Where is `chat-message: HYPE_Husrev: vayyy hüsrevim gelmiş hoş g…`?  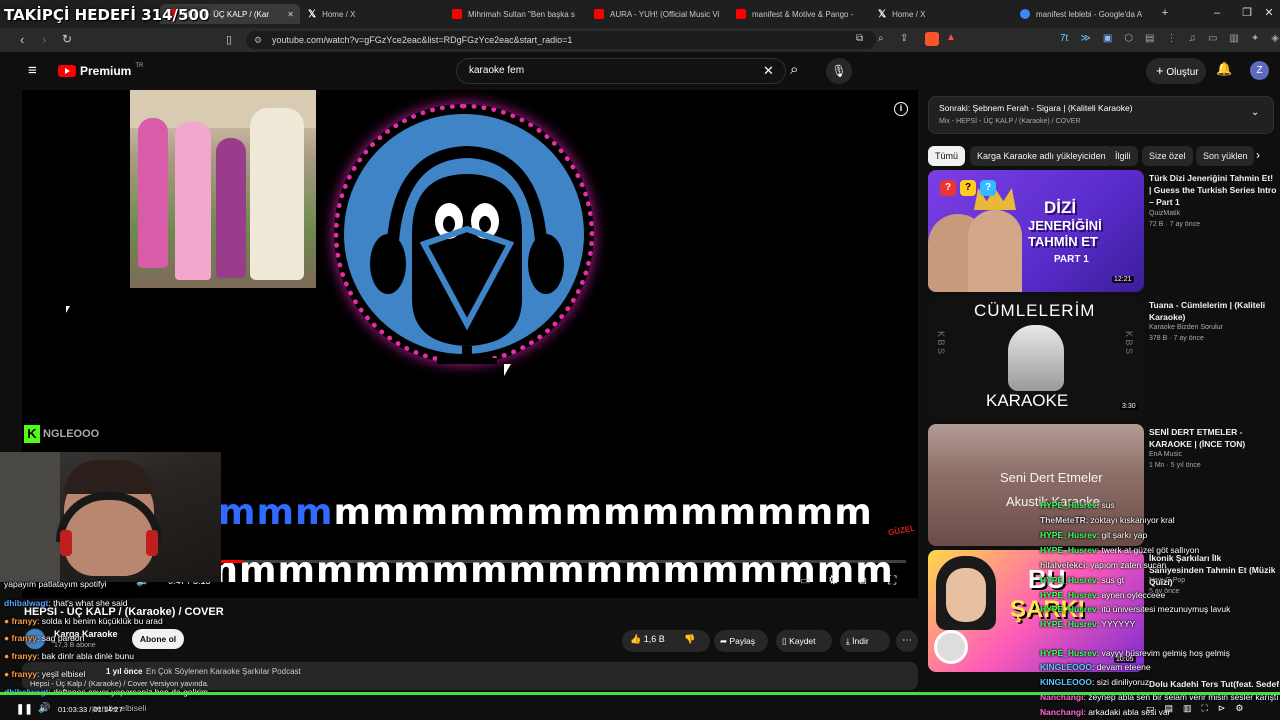
chat-message: HYPE_Husrev: vayyy hüsrevim gelmiş hoş g… is located at coordinates (1135, 653).